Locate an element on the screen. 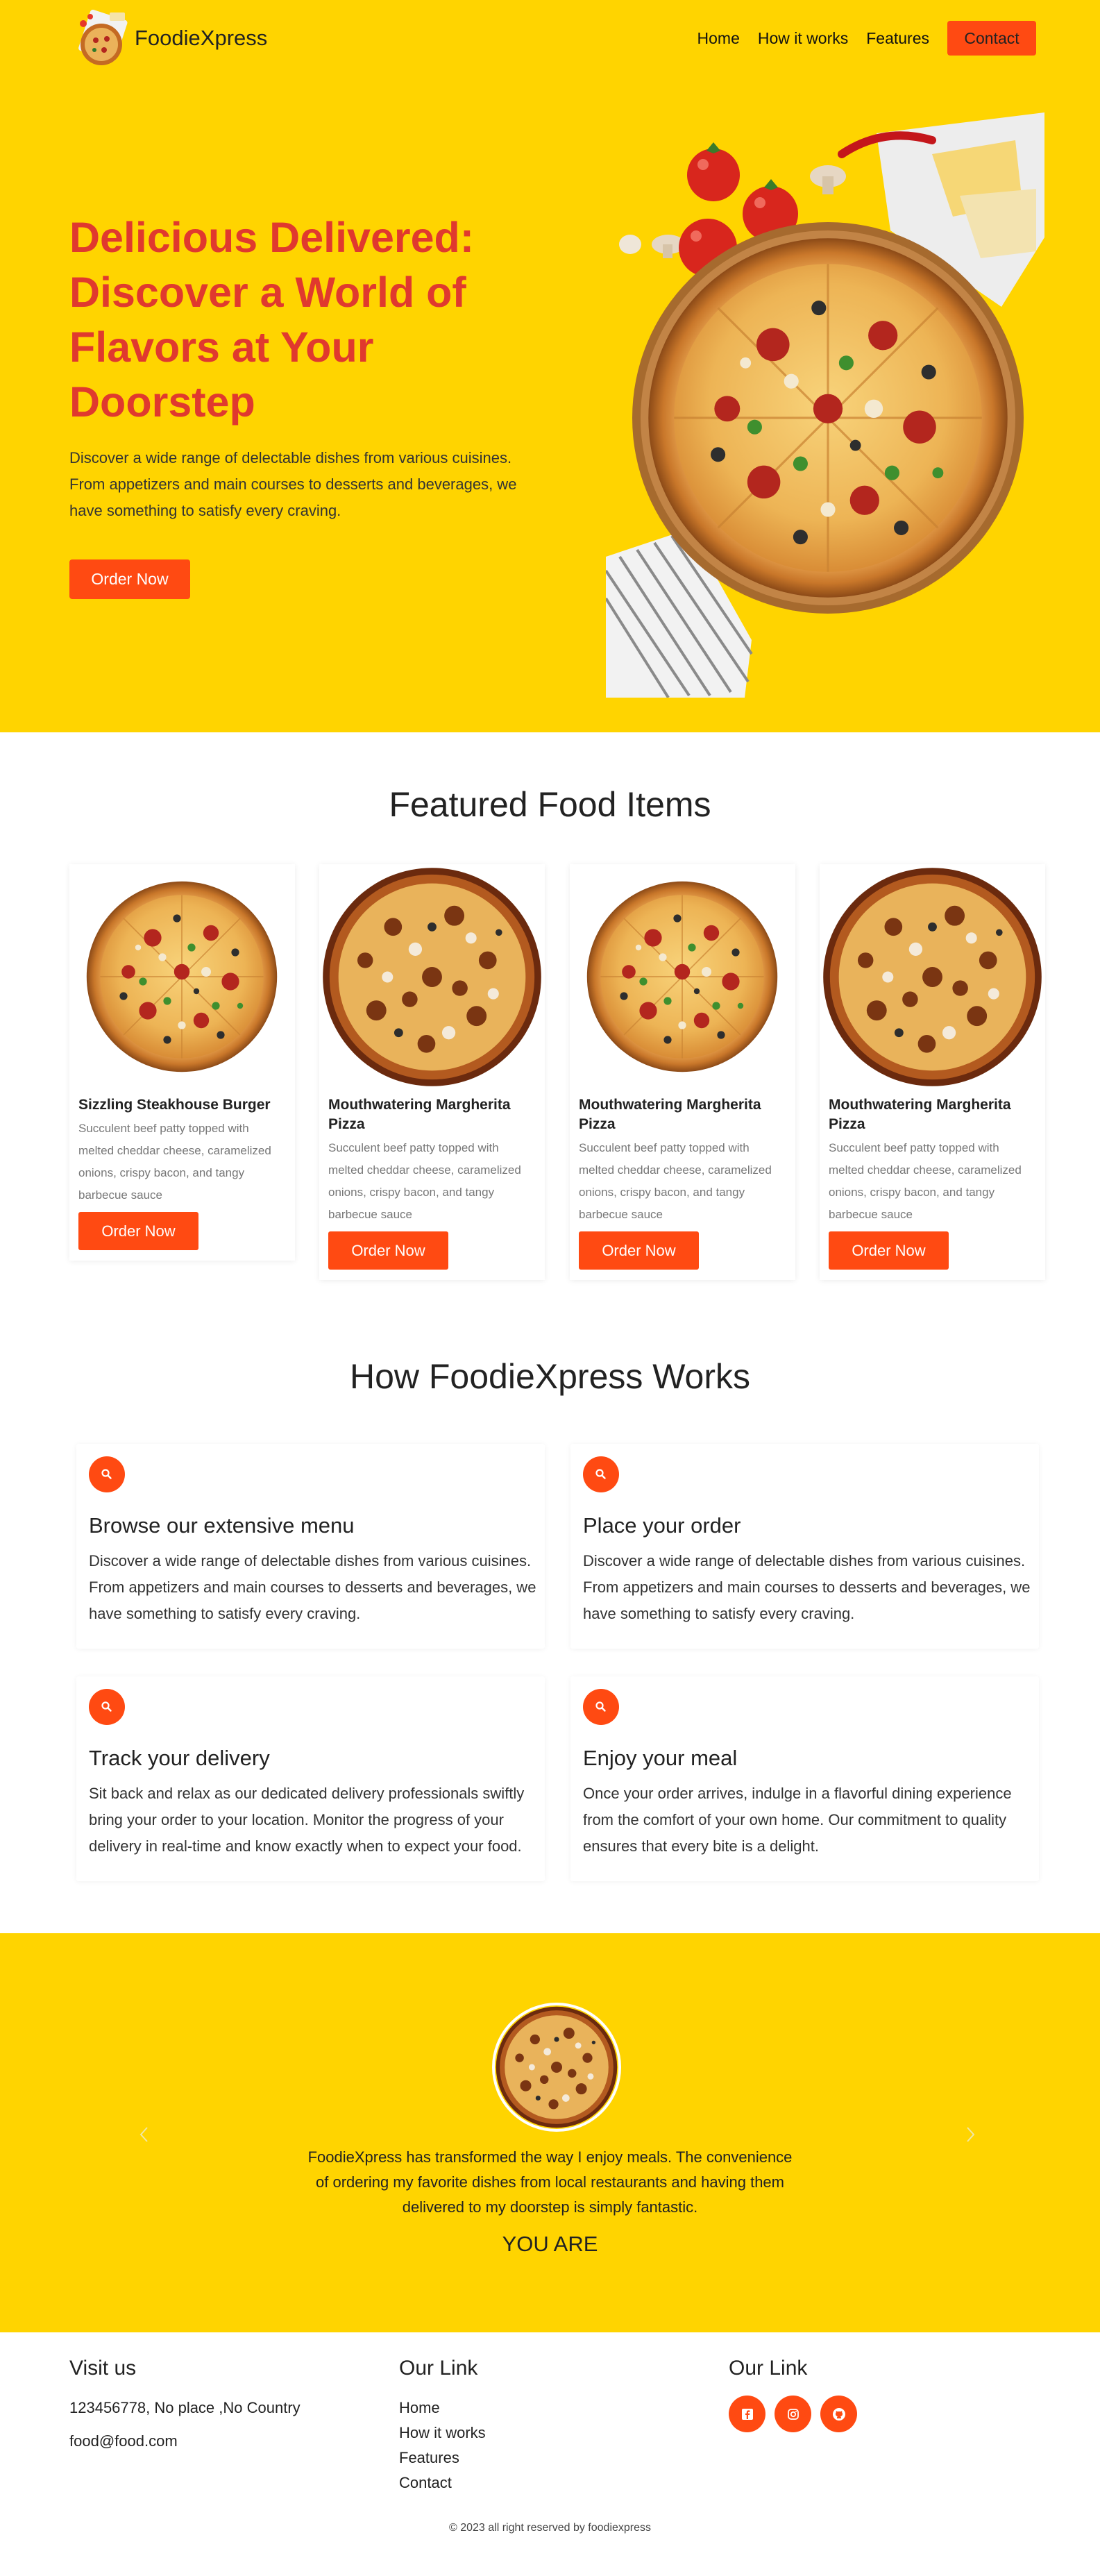 The width and height of the screenshot is (1100, 2576). step-title: Track your delivery is located at coordinates (179, 1758).